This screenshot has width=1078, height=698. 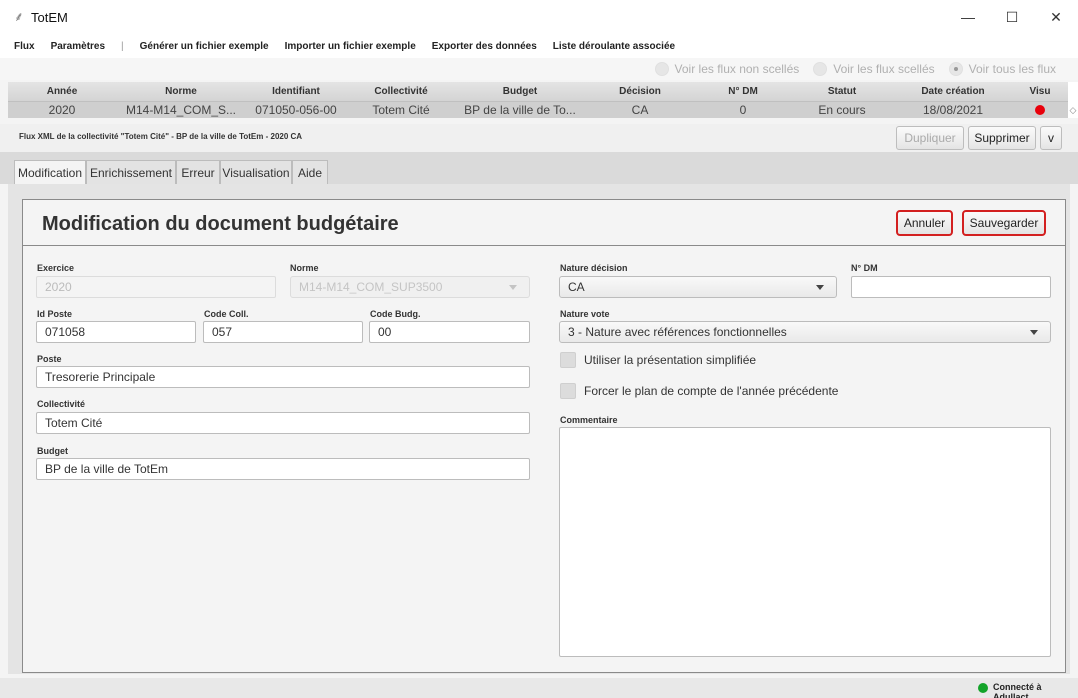 What do you see at coordinates (930, 138) in the screenshot?
I see `dupliquer-button: Dupliquer` at bounding box center [930, 138].